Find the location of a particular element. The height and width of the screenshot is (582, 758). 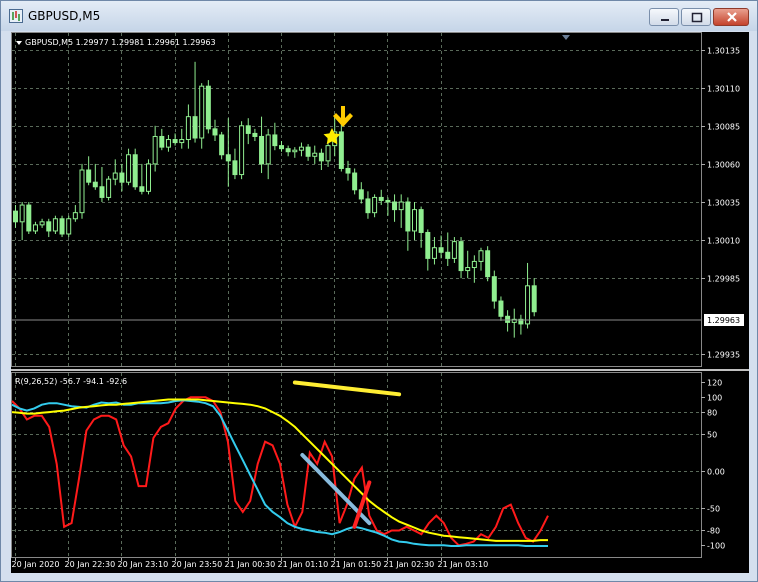

time-tick-label: 20 Jan 23:10 is located at coordinates (143, 564).